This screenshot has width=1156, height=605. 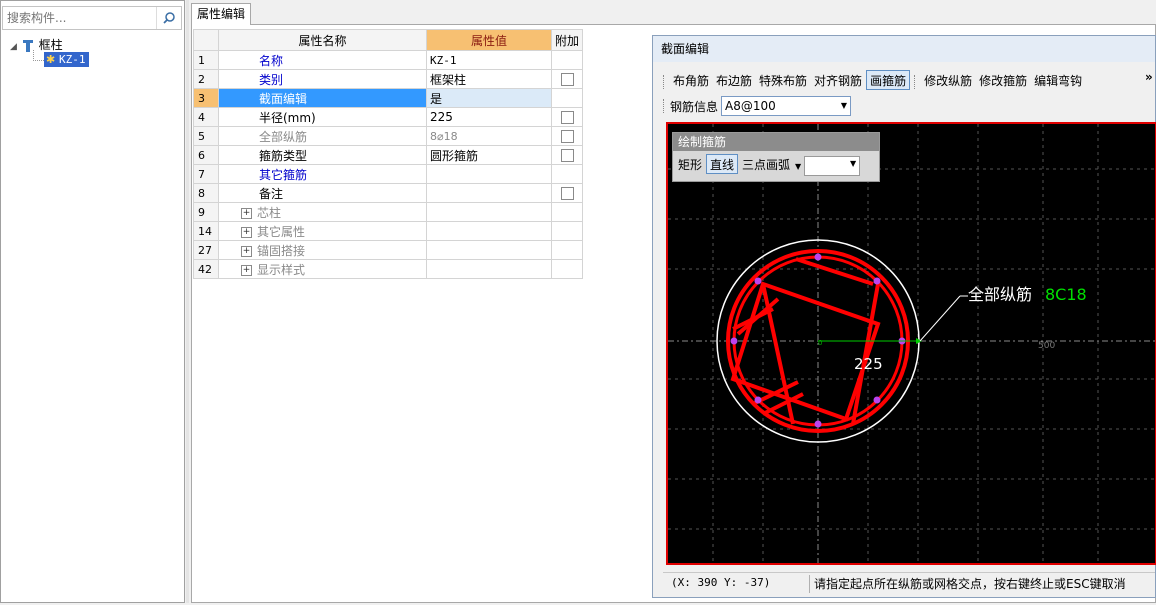 What do you see at coordinates (322, 40) in the screenshot?
I see `header-property-name: 属性名称` at bounding box center [322, 40].